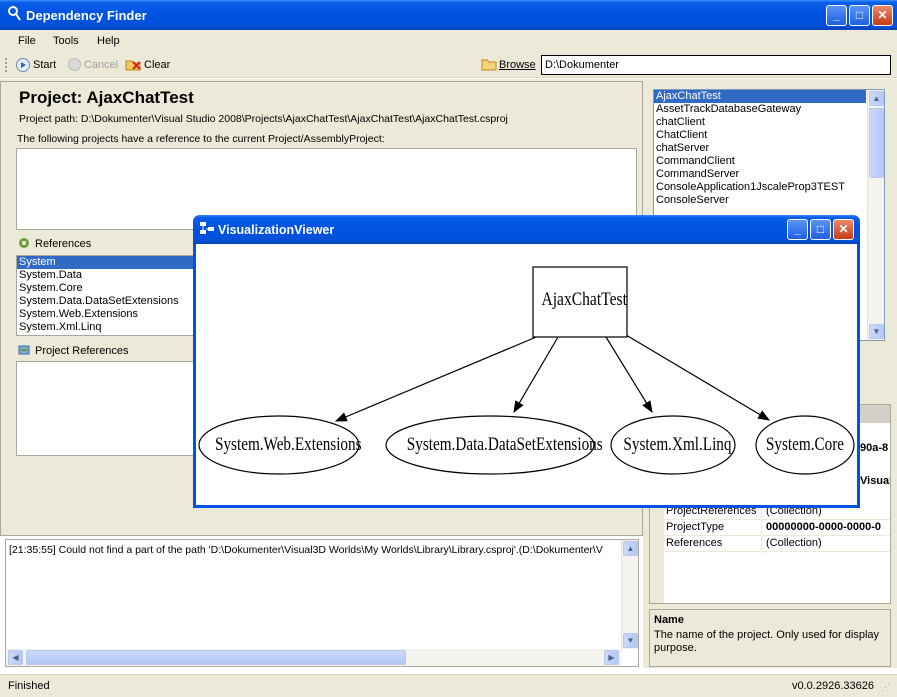 This screenshot has height=697, width=897. What do you see at coordinates (66, 41) in the screenshot?
I see `menu-tools: Tools` at bounding box center [66, 41].